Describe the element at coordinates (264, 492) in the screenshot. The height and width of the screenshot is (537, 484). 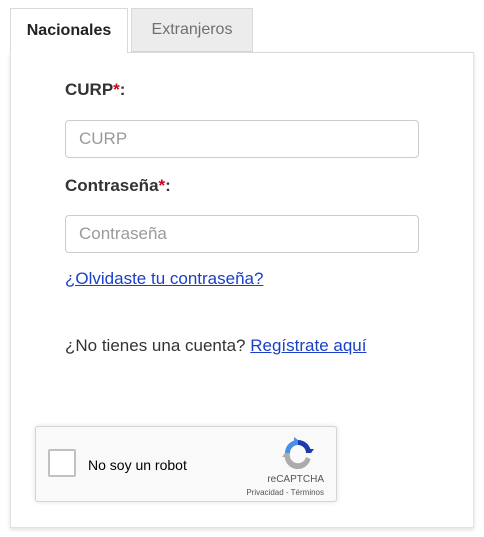
I see `recaptcha-privacy-link: Privacidad` at that location.